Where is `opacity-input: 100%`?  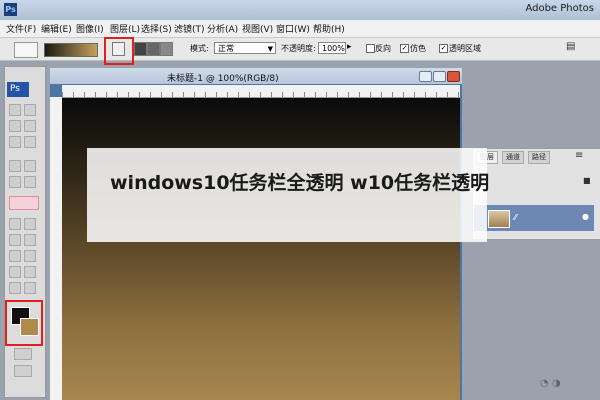 opacity-input: 100% is located at coordinates (332, 48).